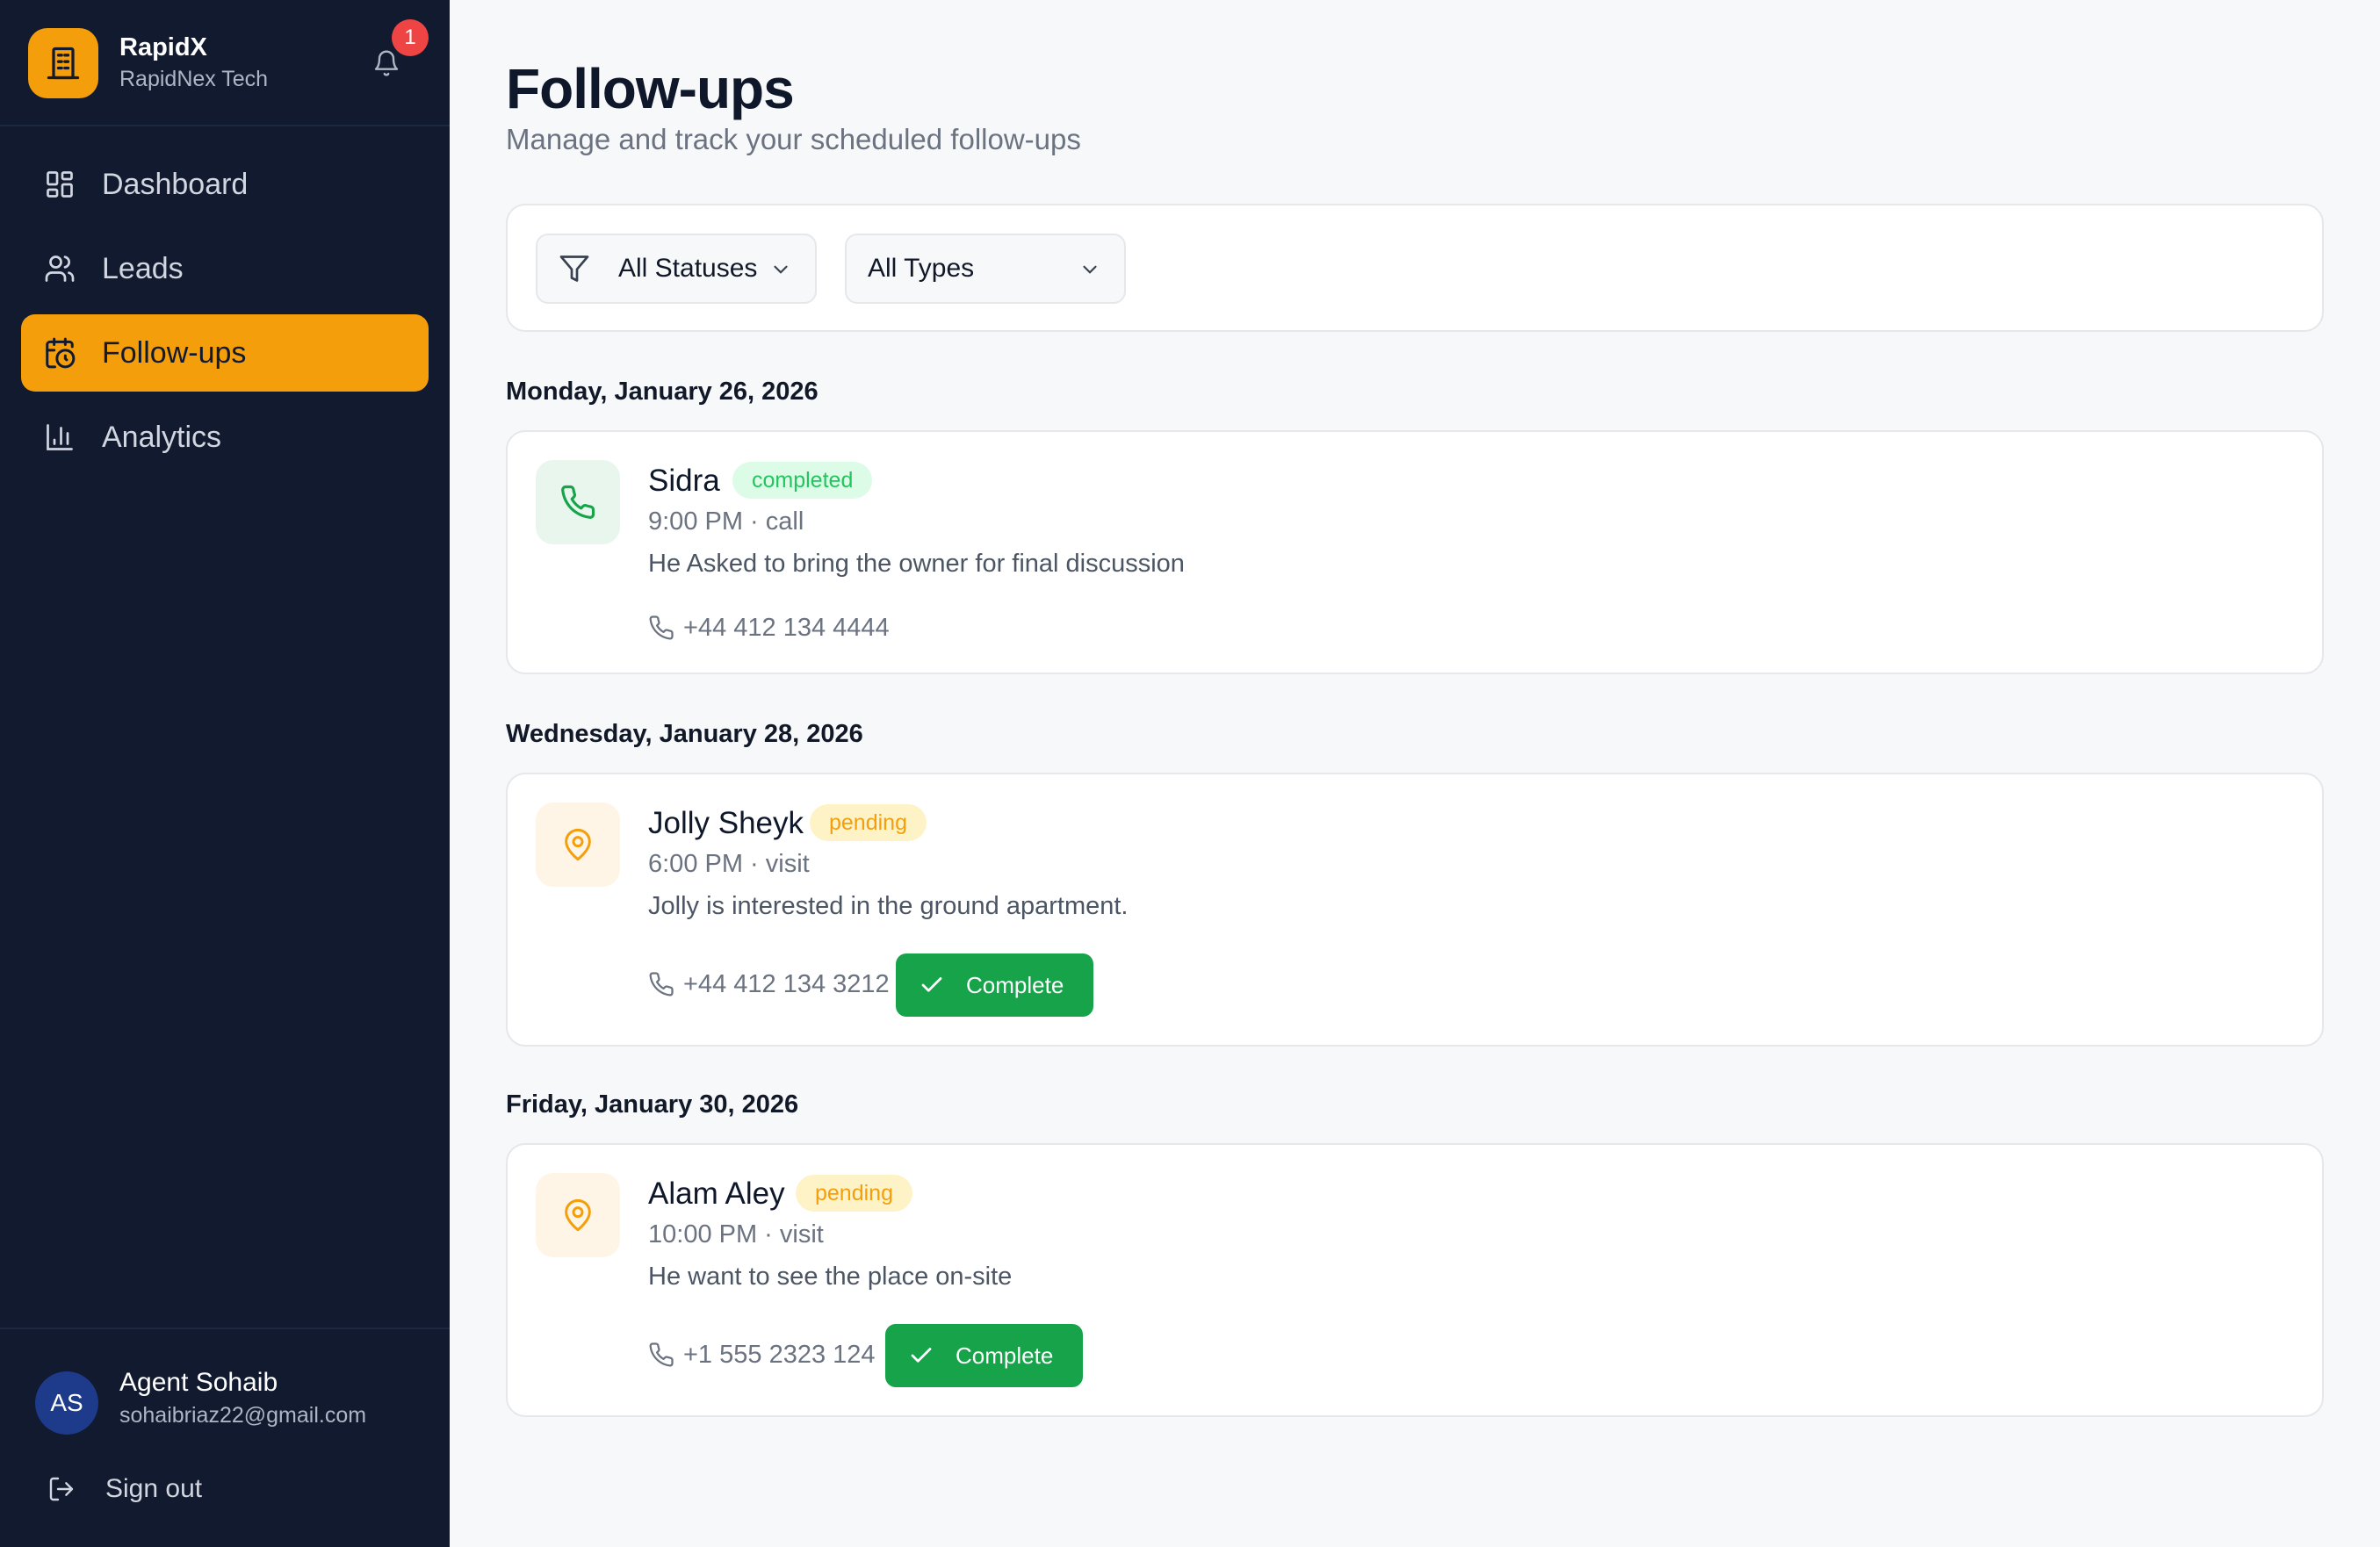 This screenshot has height=1547, width=2380. I want to click on phone-number: +44 412 134 3212, so click(786, 983).